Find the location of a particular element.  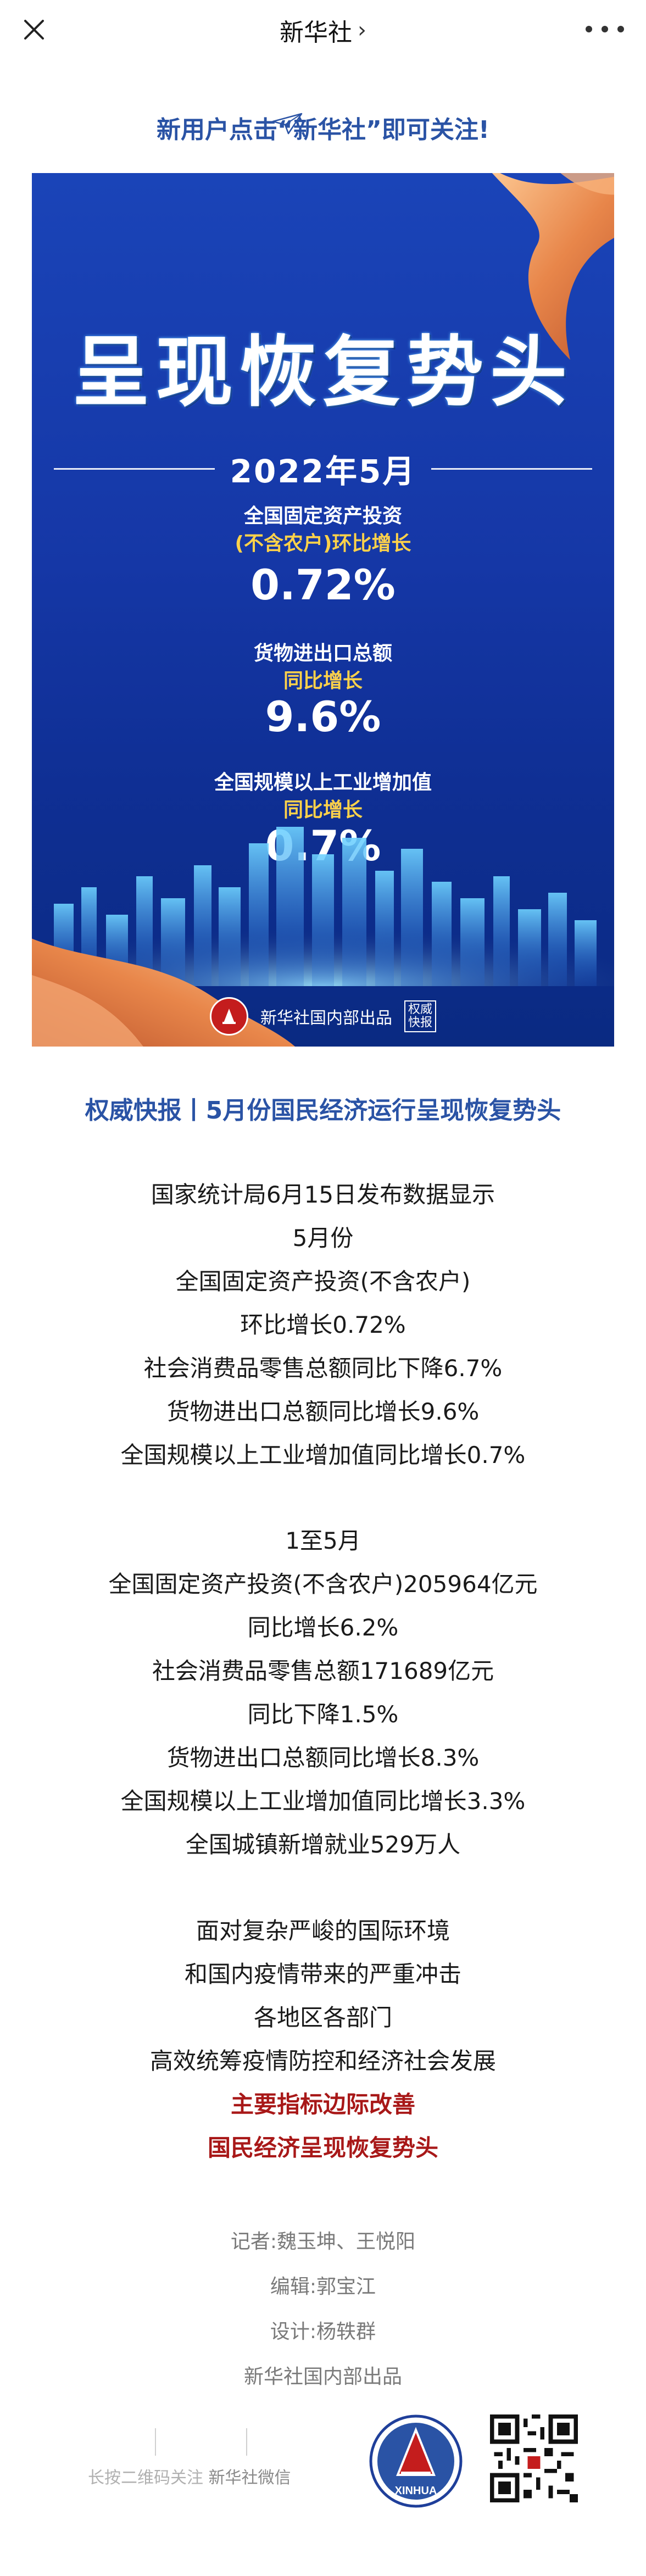

xinhua-logo: XINHUA is located at coordinates (416, 2461).